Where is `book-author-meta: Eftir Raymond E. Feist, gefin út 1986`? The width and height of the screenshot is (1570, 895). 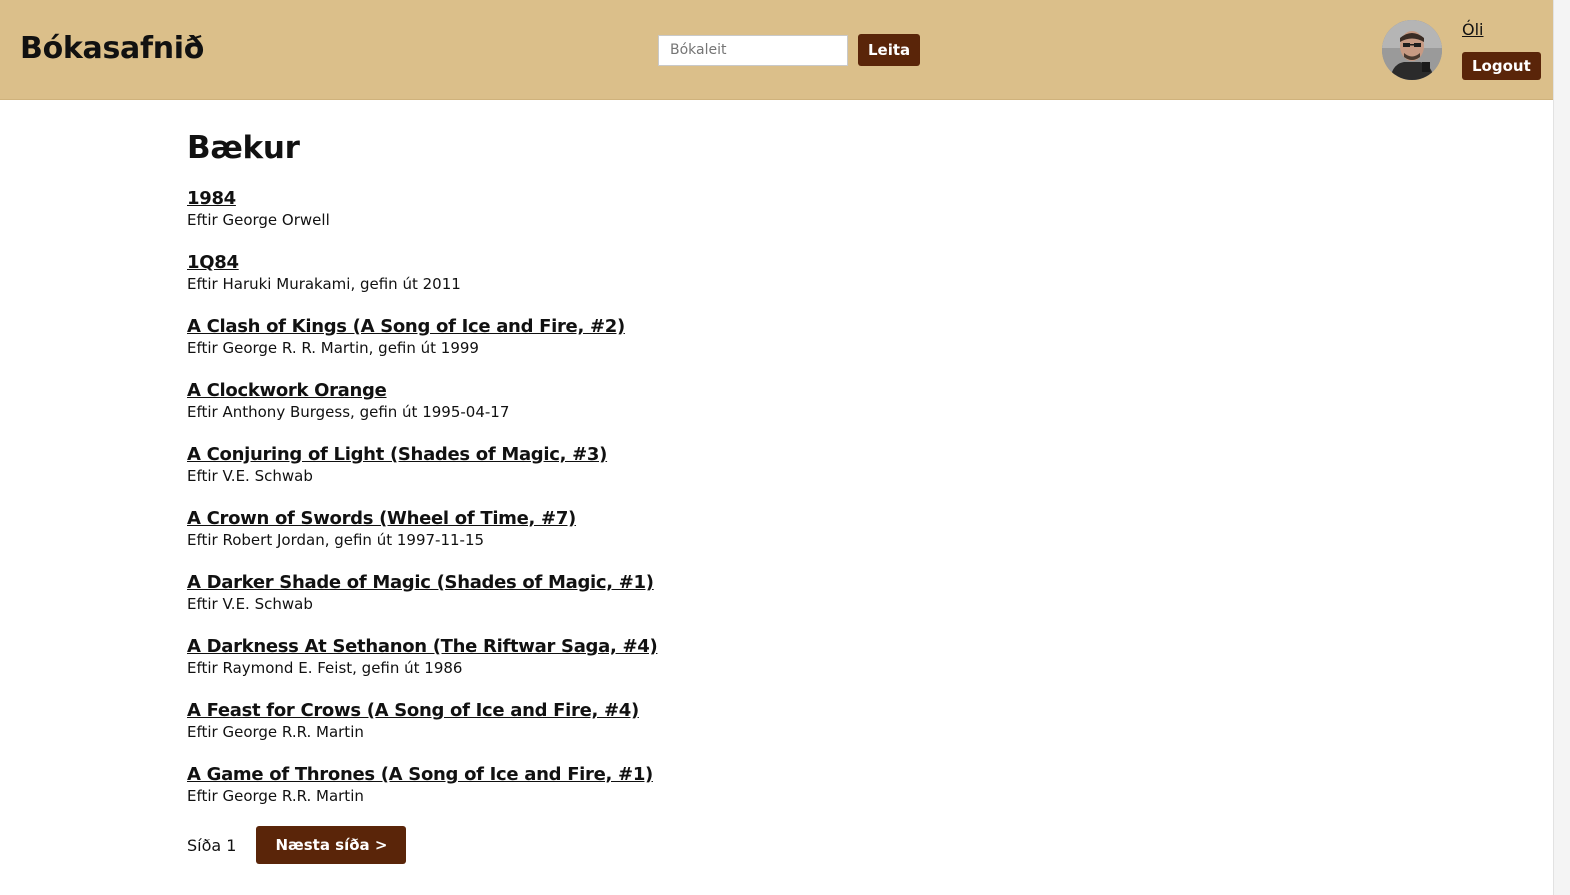
book-author-meta: Eftir Raymond E. Feist, gefin út 1986 is located at coordinates (325, 668).